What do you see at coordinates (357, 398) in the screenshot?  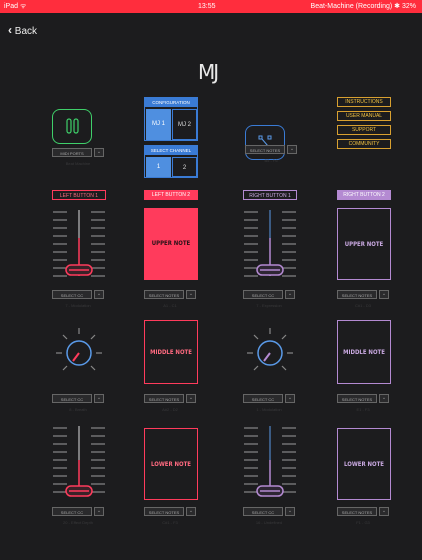 I see `select-notes-2-right: SELECT NOTES` at bounding box center [357, 398].